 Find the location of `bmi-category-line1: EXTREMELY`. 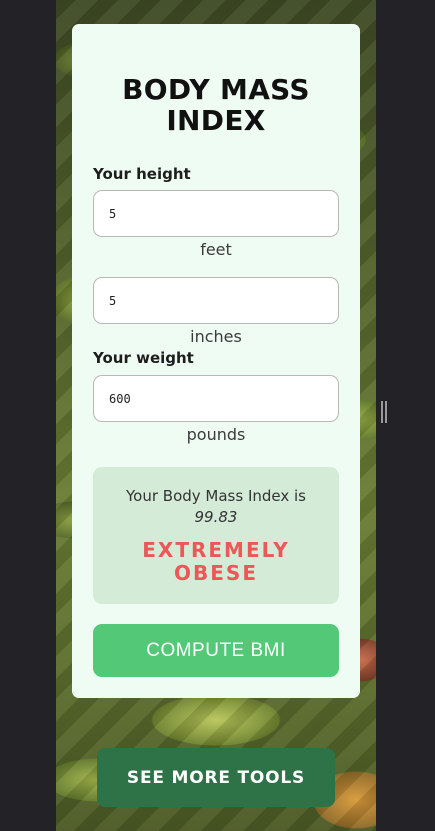

bmi-category-line1: EXTREMELY is located at coordinates (216, 550).